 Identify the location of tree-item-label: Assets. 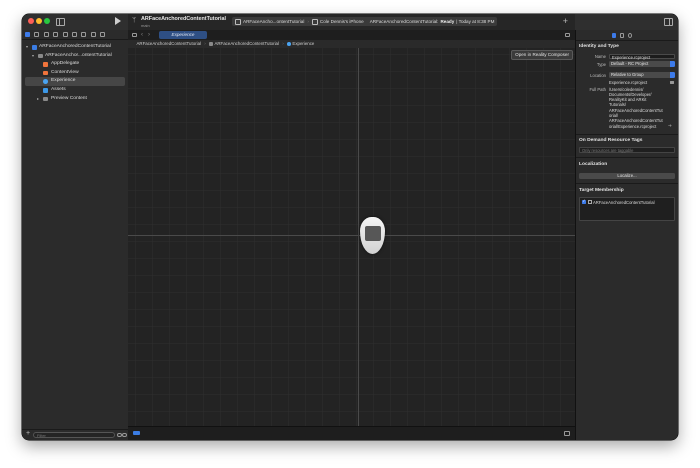
(58, 89).